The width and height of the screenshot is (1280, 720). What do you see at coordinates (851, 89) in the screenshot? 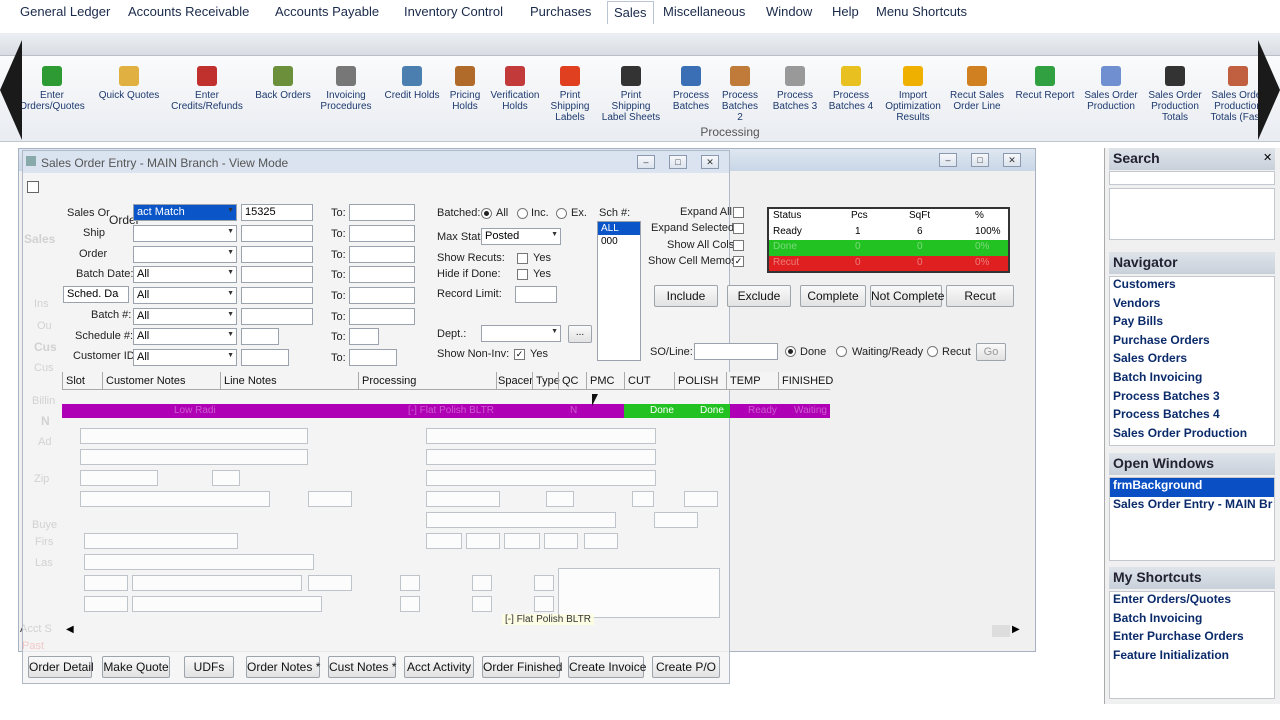
I see `ribbon-button: Process Batches 4` at bounding box center [851, 89].